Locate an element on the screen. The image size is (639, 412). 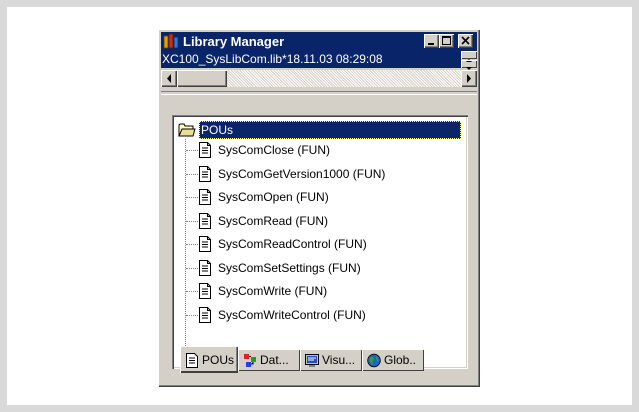
minimize-button is located at coordinates (431, 41).